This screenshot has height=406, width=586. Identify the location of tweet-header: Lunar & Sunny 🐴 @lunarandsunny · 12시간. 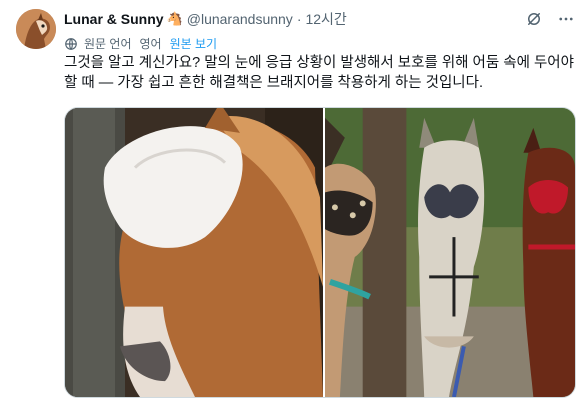
(205, 19).